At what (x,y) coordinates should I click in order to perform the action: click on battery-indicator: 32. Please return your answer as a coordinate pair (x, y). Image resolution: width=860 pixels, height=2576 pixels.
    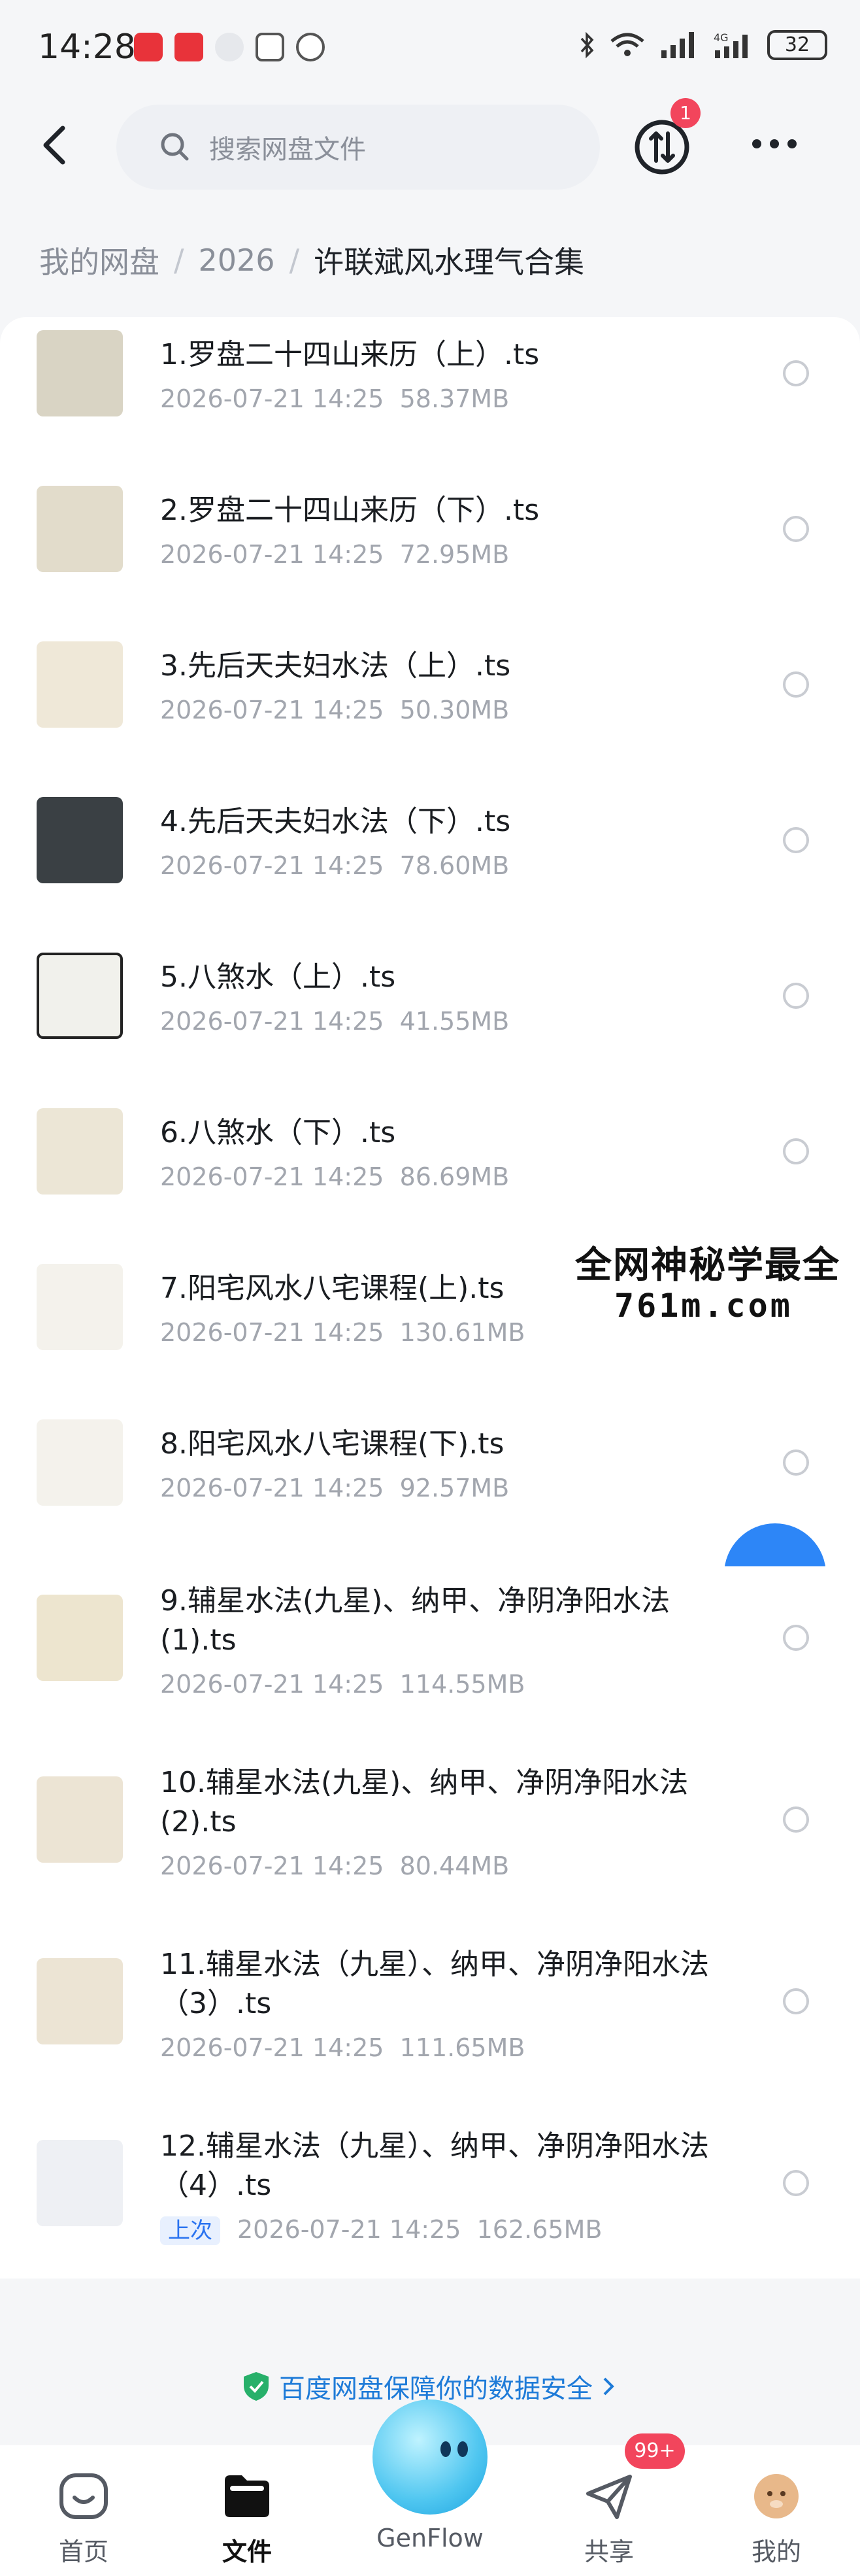
    Looking at the image, I should click on (797, 45).